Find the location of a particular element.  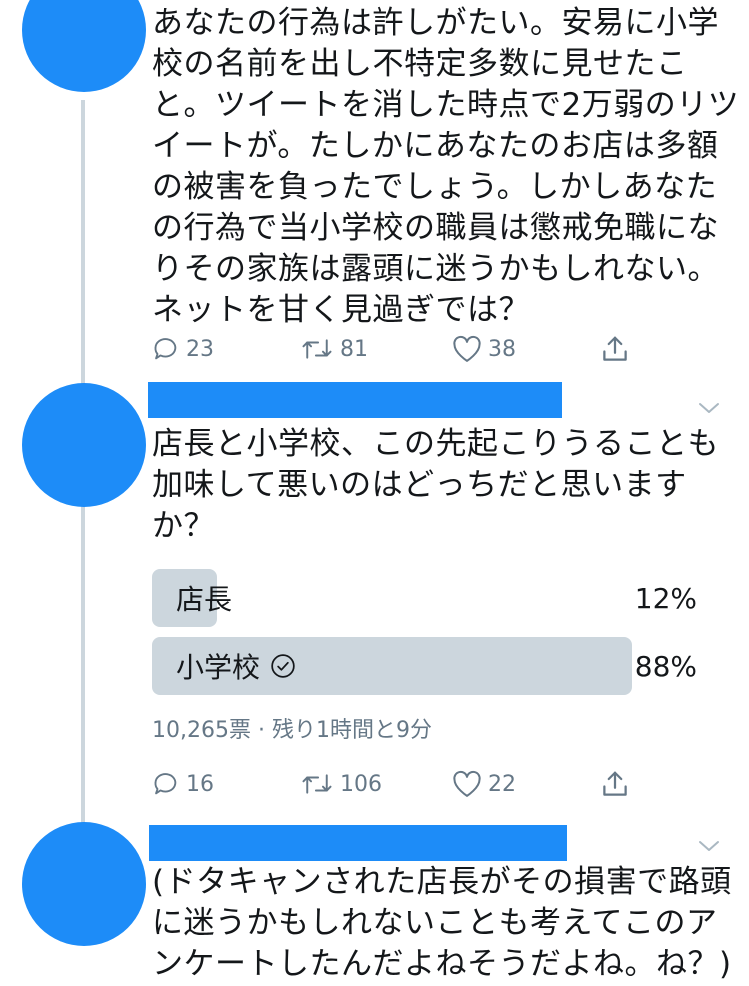

retweet-count: 81 is located at coordinates (354, 349).